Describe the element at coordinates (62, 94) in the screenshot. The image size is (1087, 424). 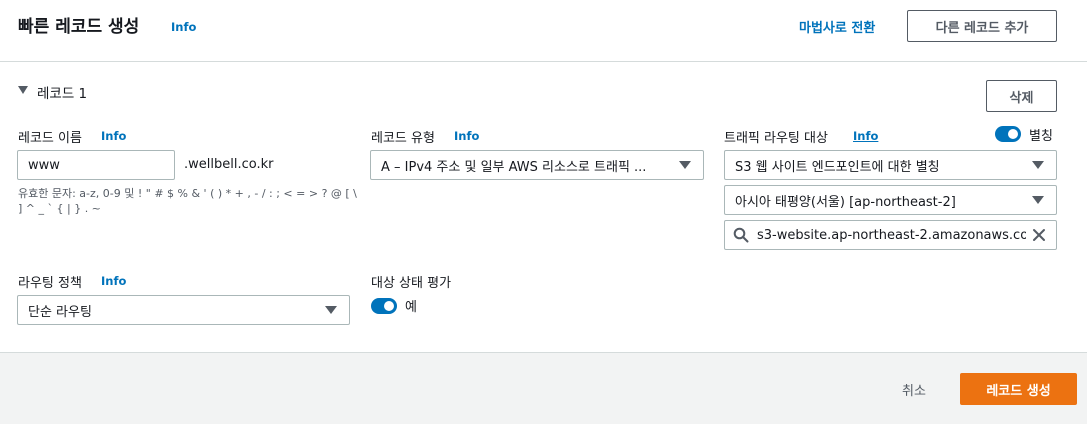
I see `record-heading: 레코드 1` at that location.